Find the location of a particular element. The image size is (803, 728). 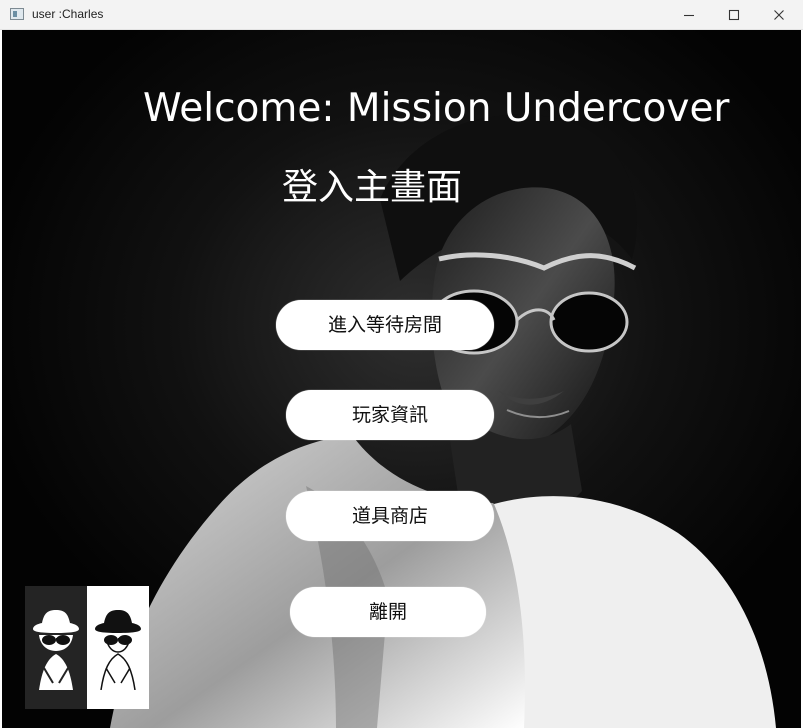

title-bar: user :Charles is located at coordinates (401, 15).